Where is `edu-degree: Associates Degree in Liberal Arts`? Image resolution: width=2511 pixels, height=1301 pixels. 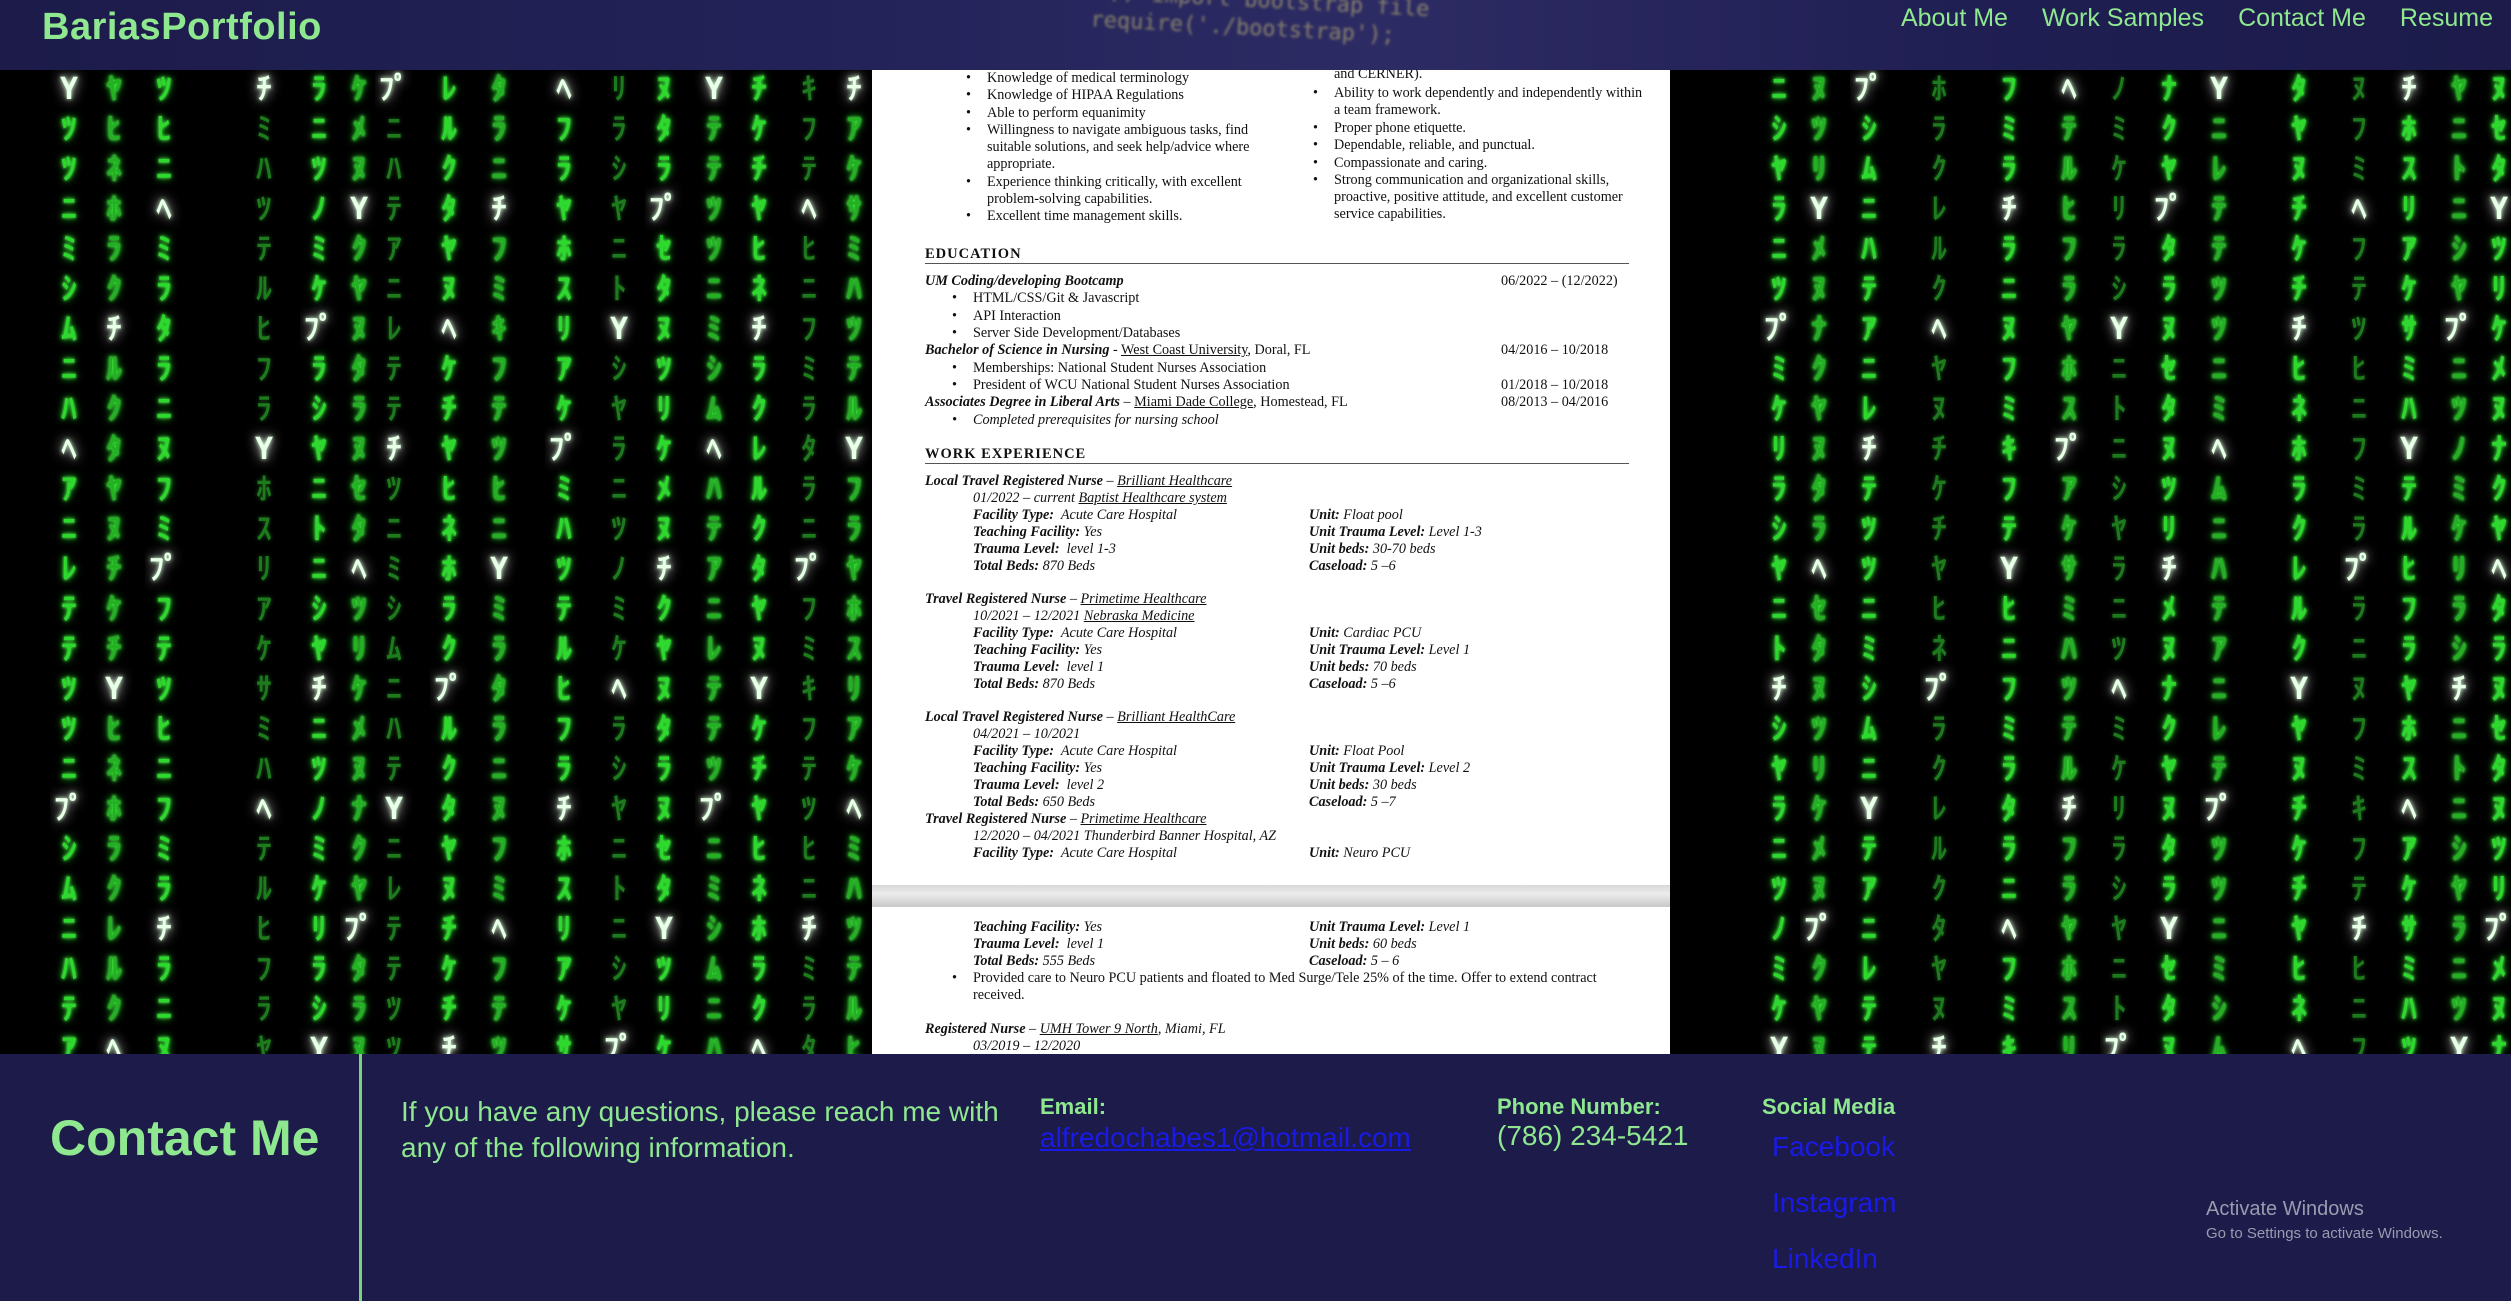
edu-degree: Associates Degree in Liberal Arts is located at coordinates (1022, 402).